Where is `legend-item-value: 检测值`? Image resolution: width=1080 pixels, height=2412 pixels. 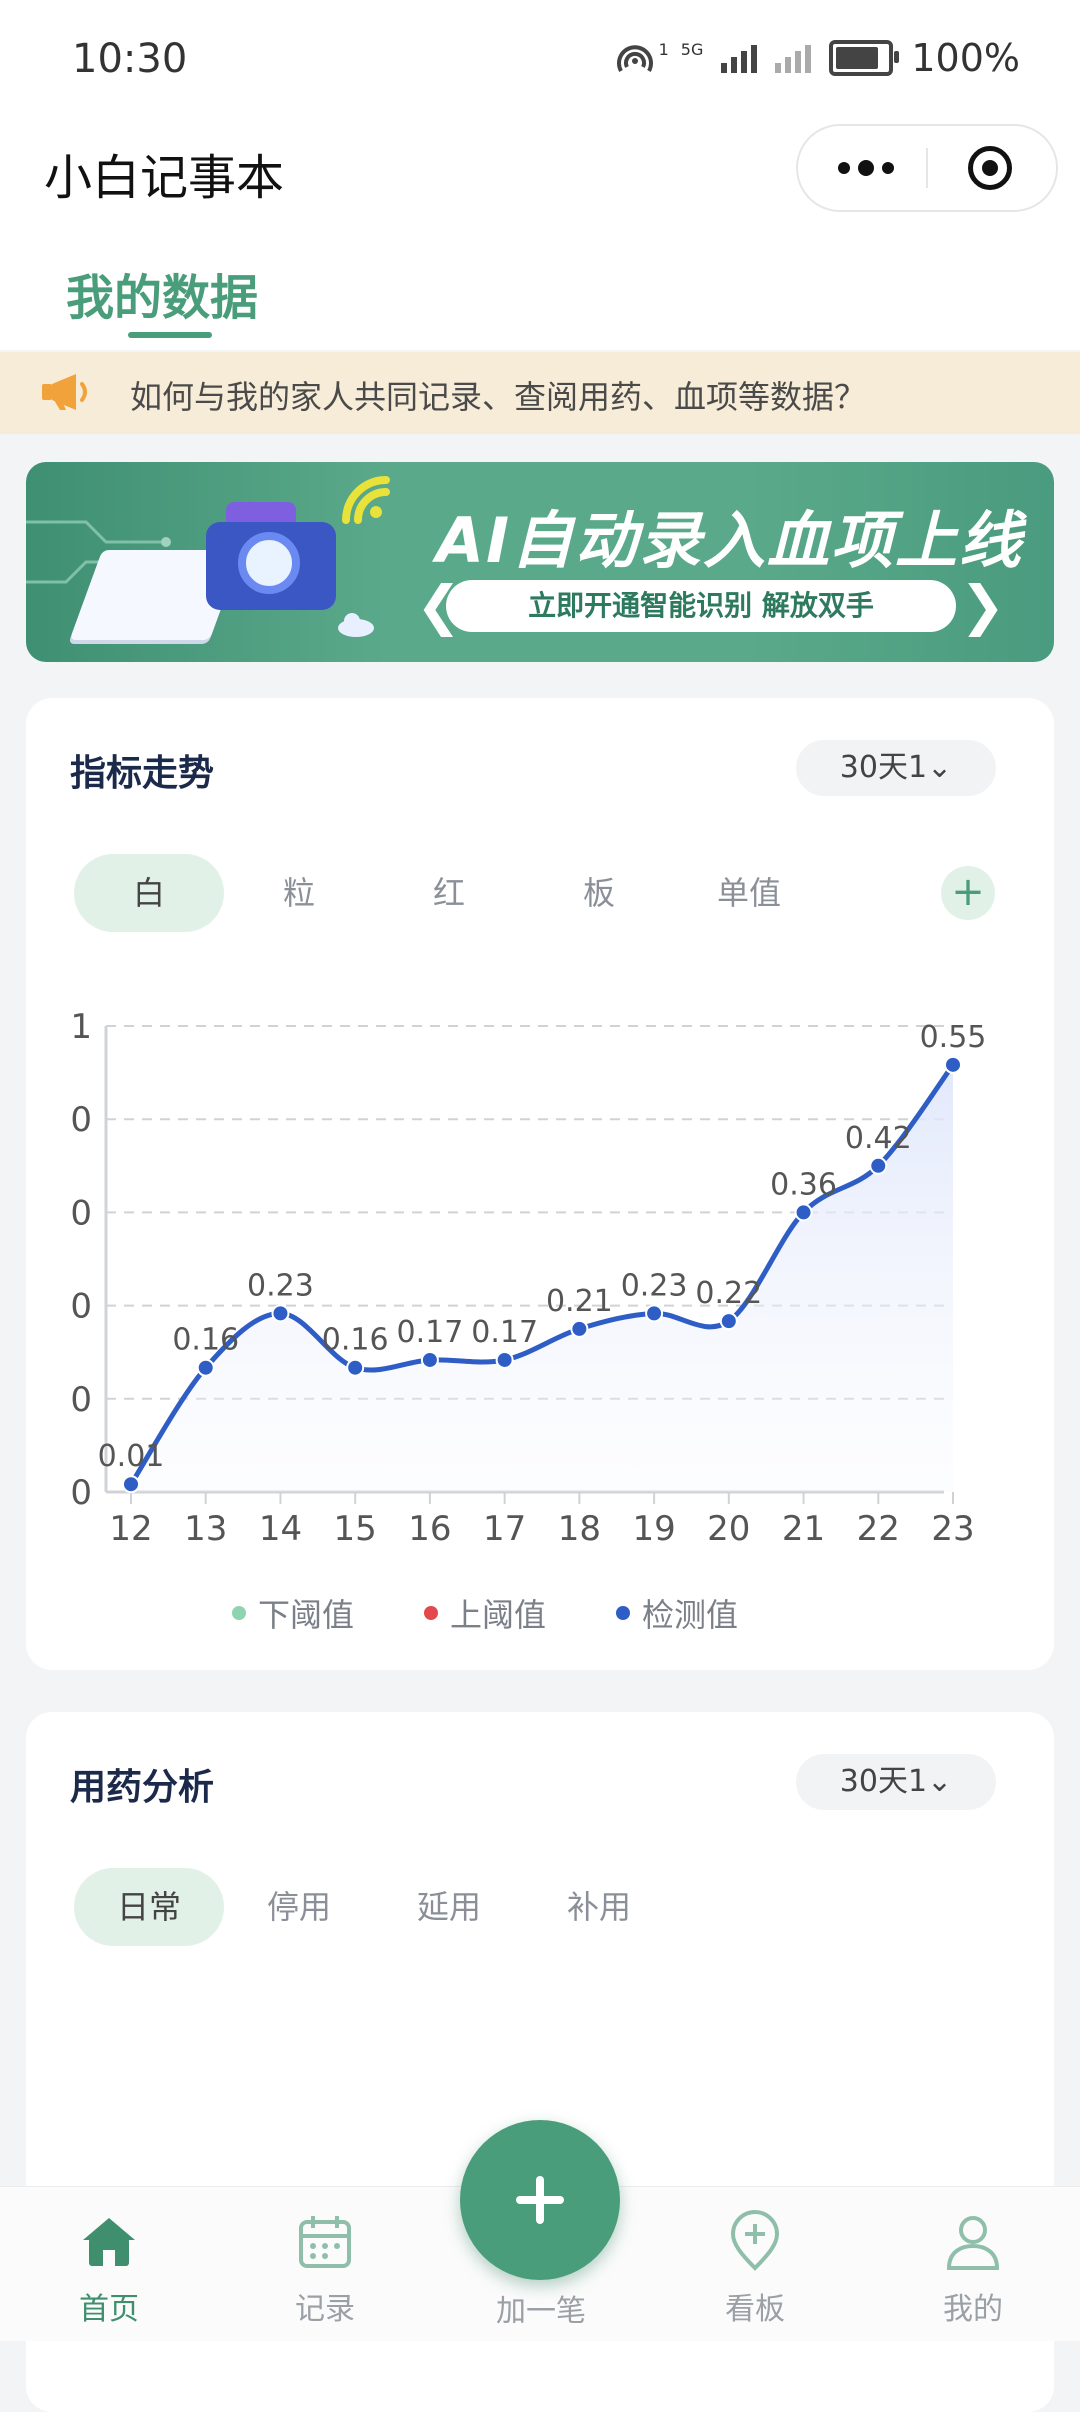 legend-item-value: 检测值 is located at coordinates (677, 1613).